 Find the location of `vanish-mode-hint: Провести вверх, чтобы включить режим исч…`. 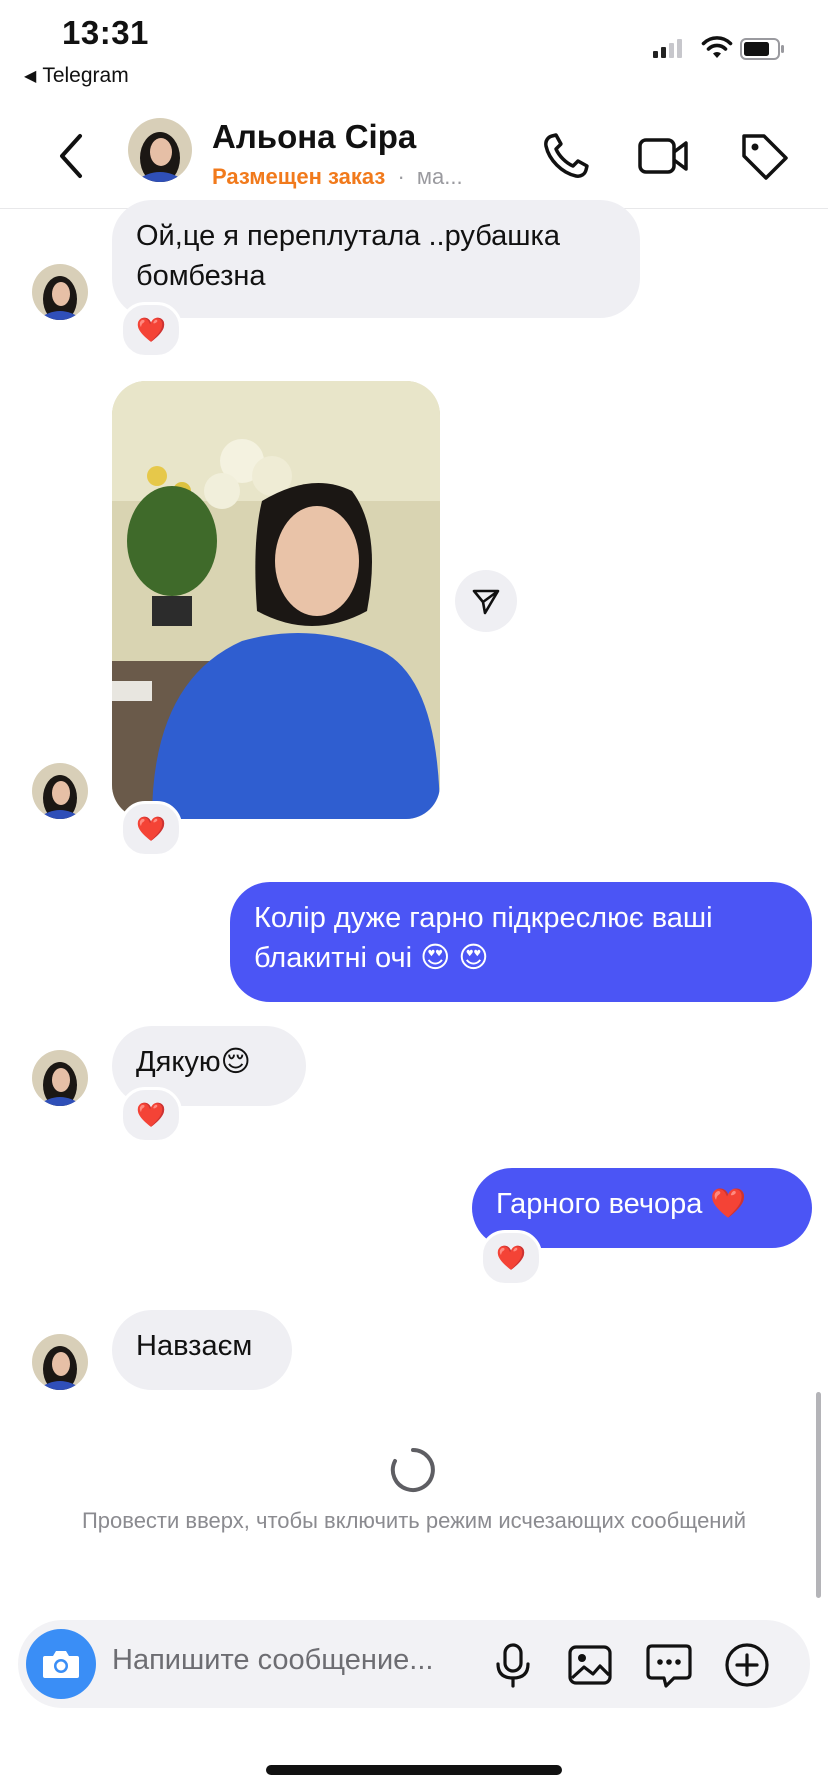

vanish-mode-hint: Провести вверх, чтобы включить режим исч… is located at coordinates (414, 1520).